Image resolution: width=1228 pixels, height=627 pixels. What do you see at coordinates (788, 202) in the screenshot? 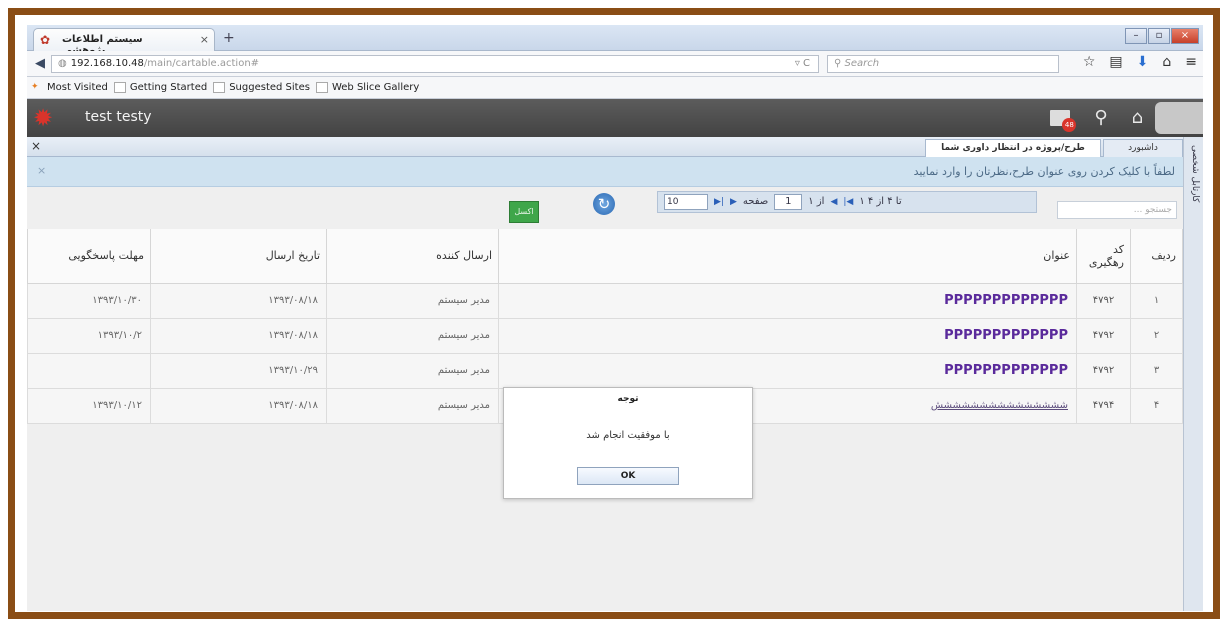
I see `page-number-input: 1` at bounding box center [788, 202].